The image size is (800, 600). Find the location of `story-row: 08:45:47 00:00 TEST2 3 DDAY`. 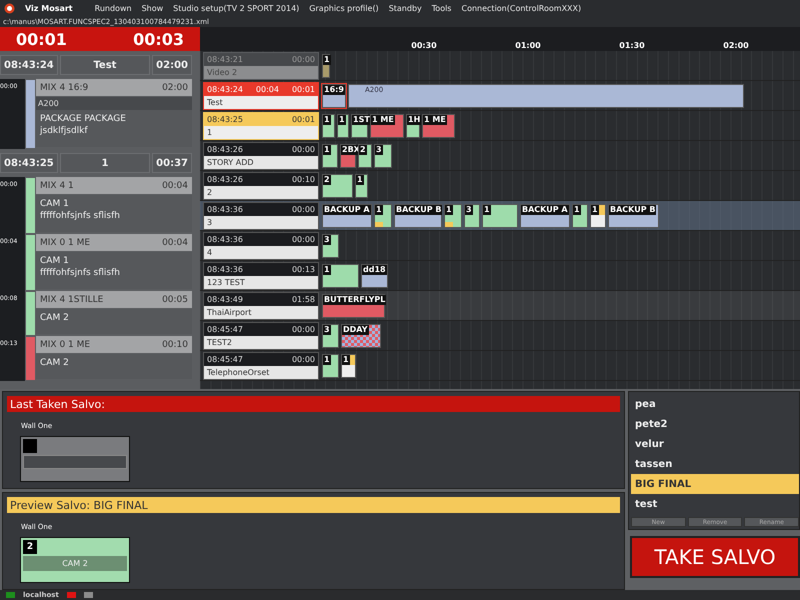

story-row: 08:45:47 00:00 TEST2 3 DDAY is located at coordinates (500, 336).